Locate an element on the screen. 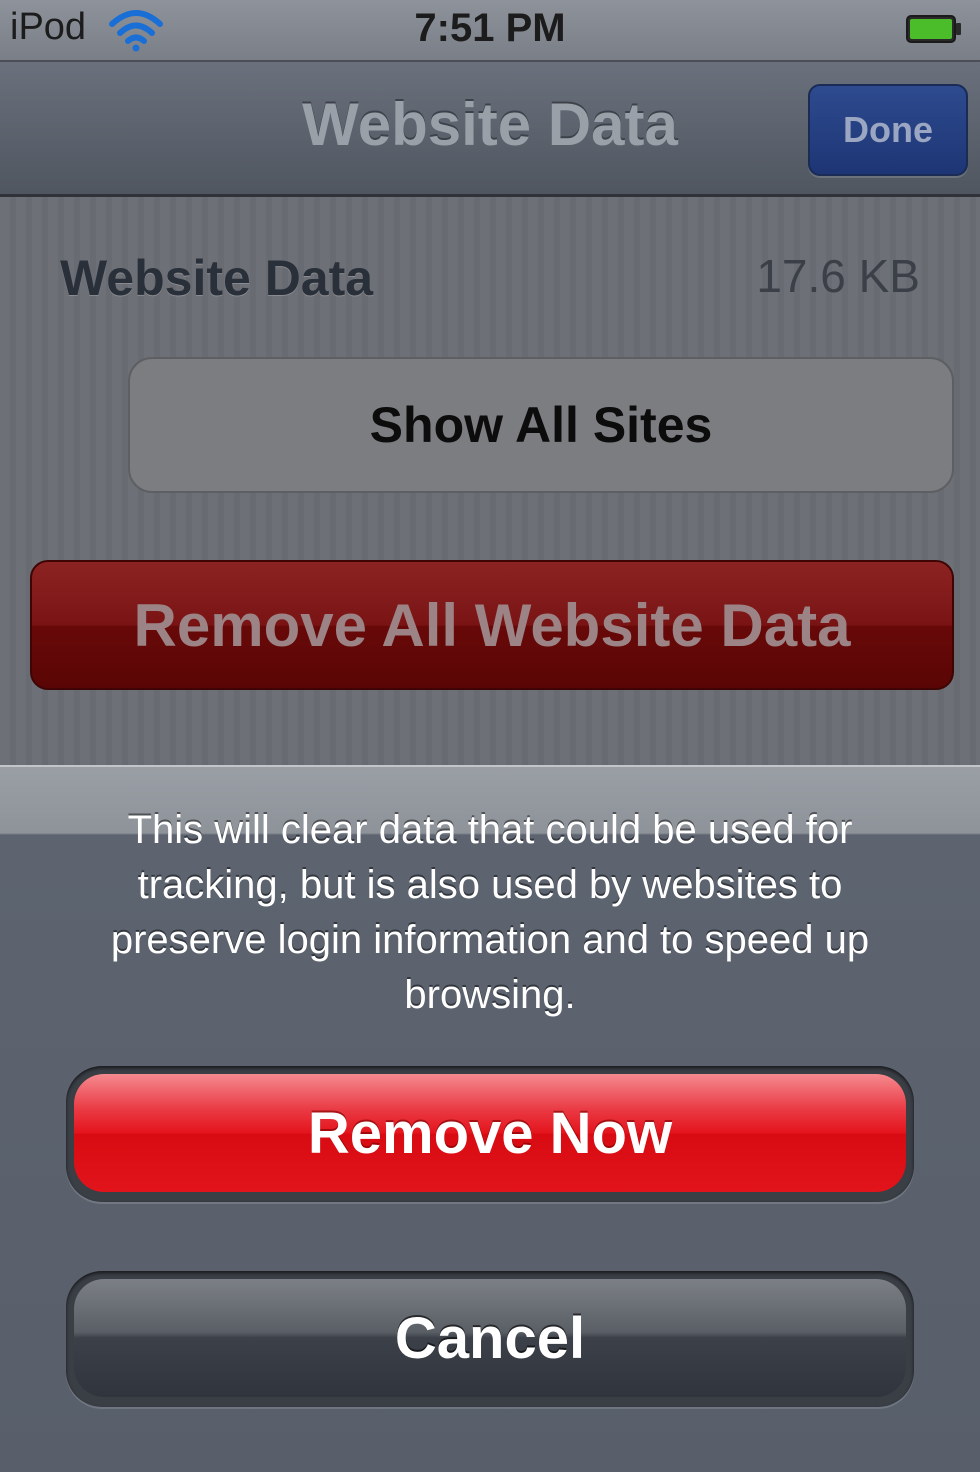  status-time: 7:51 PM is located at coordinates (490, 28).